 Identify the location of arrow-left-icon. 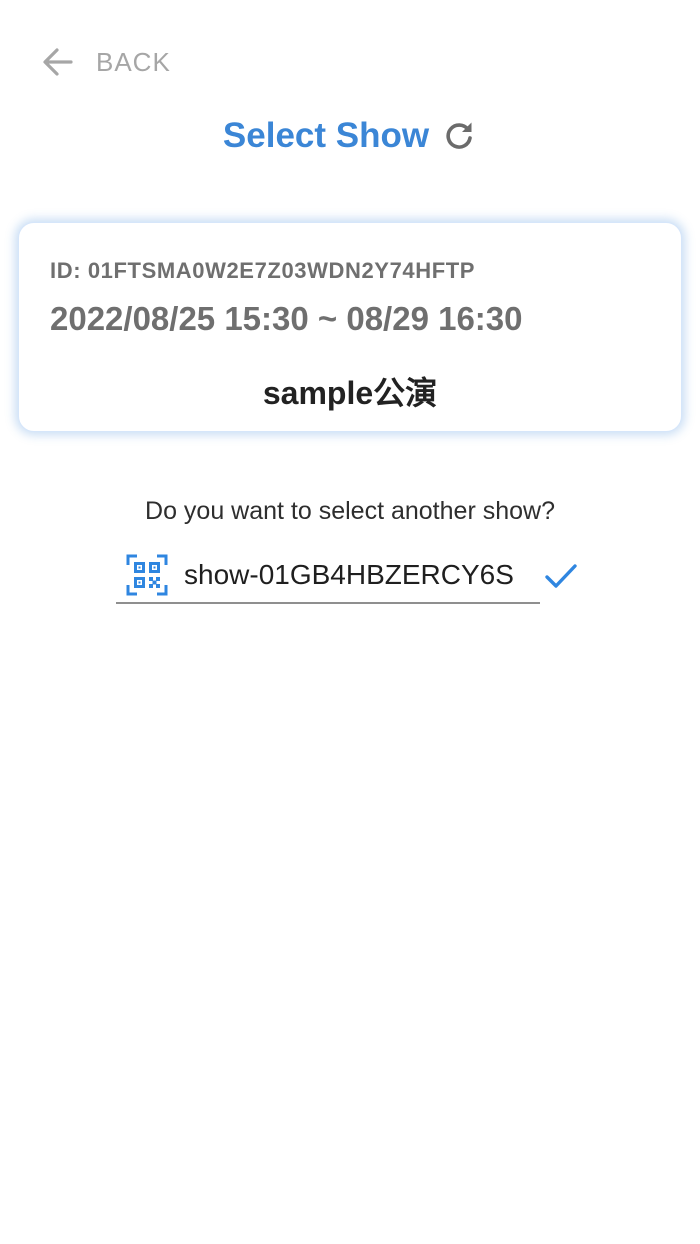
(58, 62).